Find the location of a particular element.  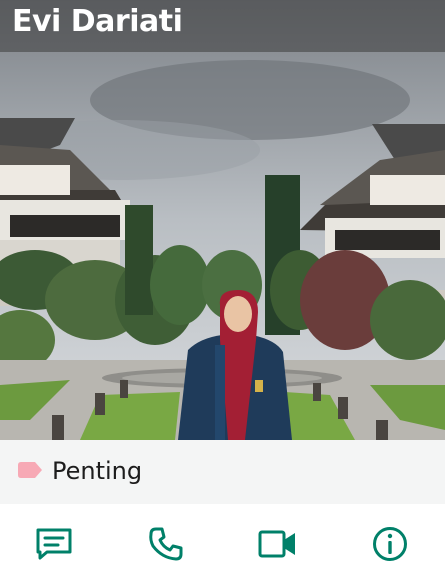

label-tag-icon is located at coordinates (30, 470).